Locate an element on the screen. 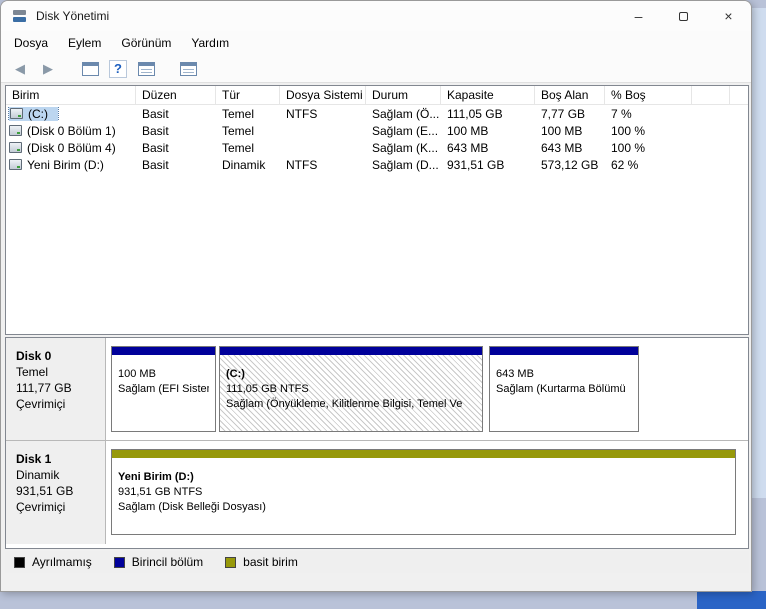 The height and width of the screenshot is (609, 766). forward-button: ▶ is located at coordinates (48, 69).